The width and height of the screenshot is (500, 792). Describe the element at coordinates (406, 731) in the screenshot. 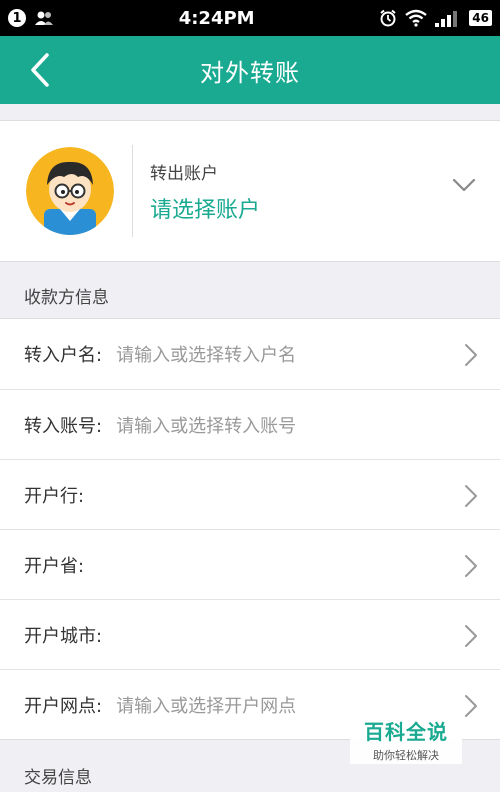

I see `watermark-brand: 百科全说` at that location.